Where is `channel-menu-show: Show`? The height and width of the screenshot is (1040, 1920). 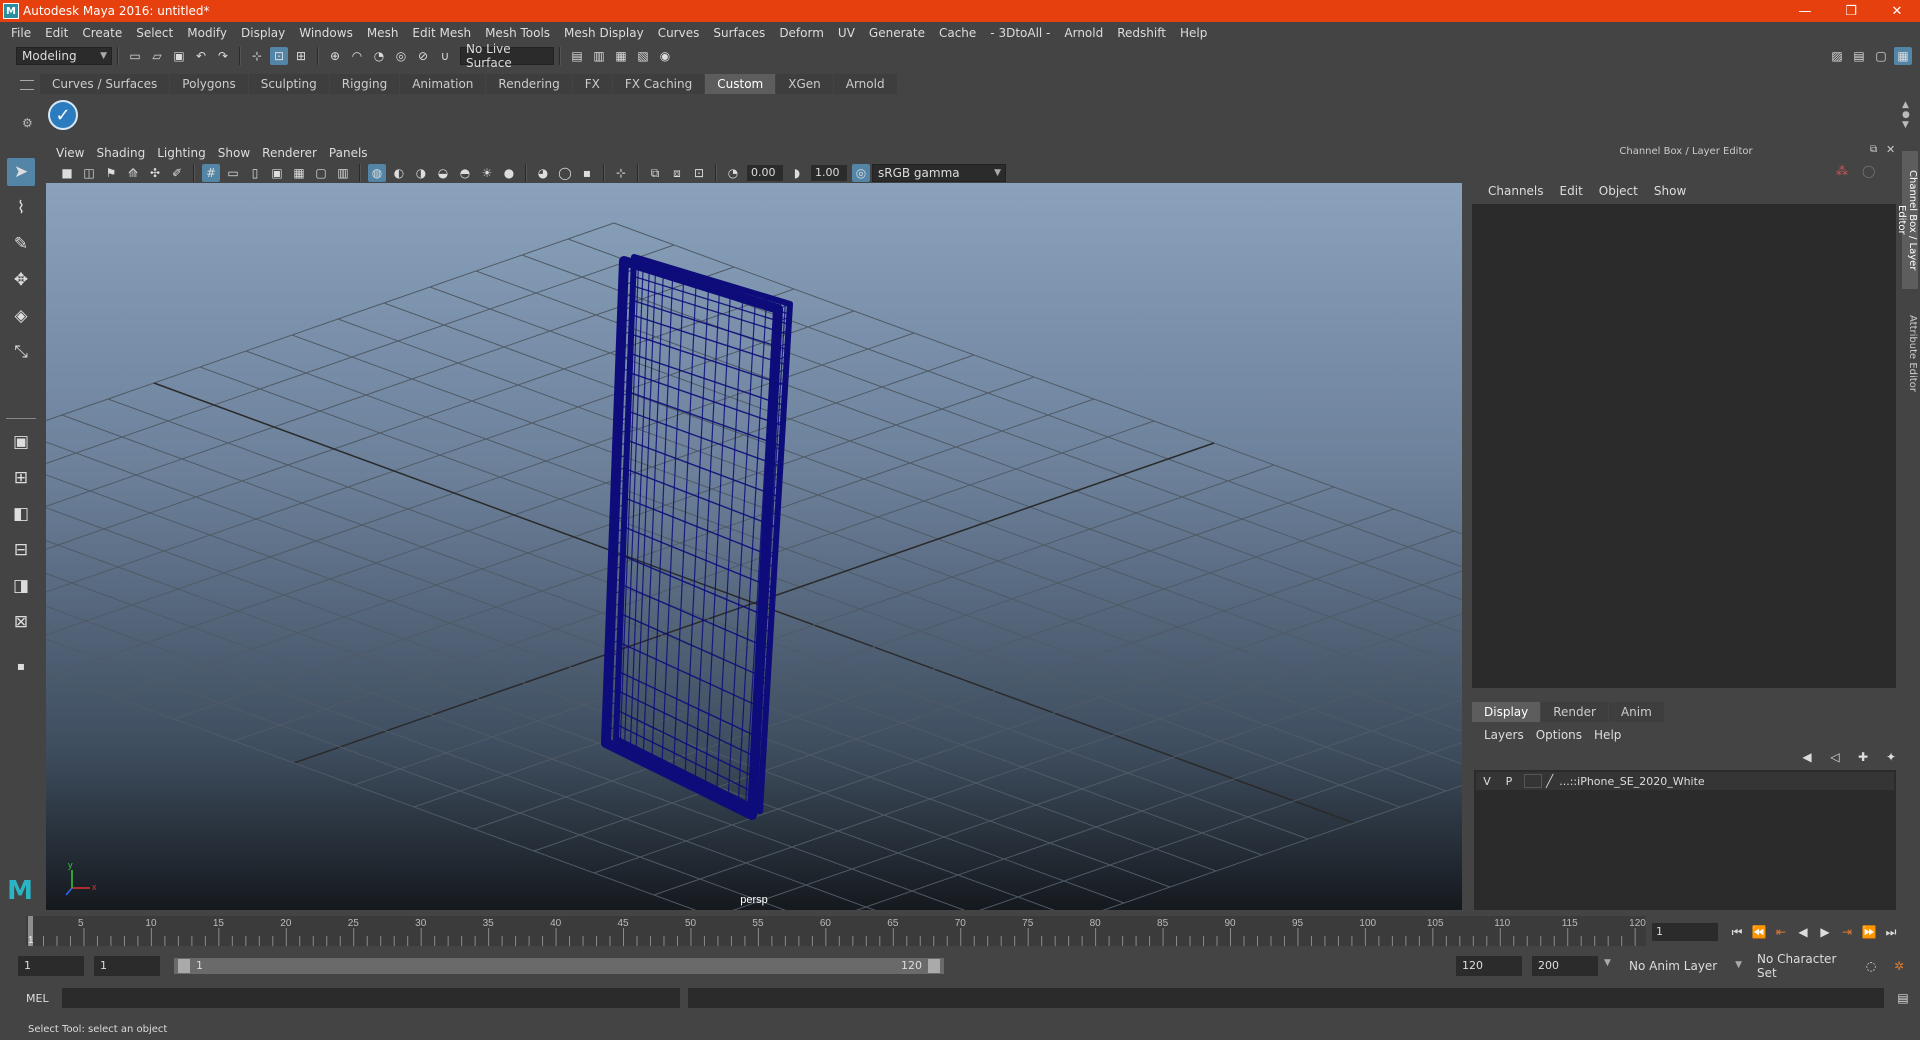
channel-menu-show: Show is located at coordinates (1670, 191).